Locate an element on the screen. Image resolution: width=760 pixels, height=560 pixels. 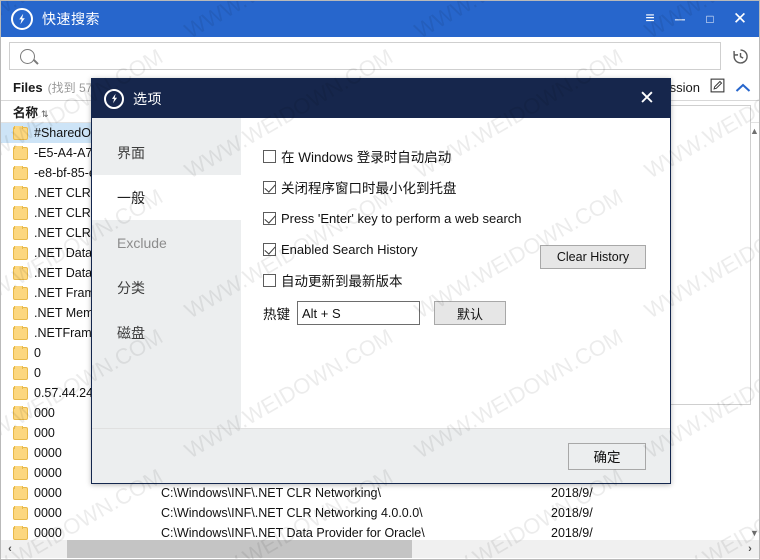
close-icon: ✕ is located at coordinates (740, 19).